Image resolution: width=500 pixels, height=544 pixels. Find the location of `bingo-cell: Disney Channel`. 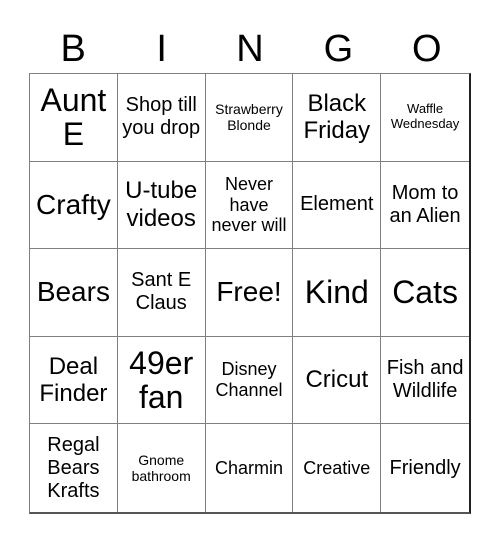

bingo-cell: Disney Channel is located at coordinates (249, 380).